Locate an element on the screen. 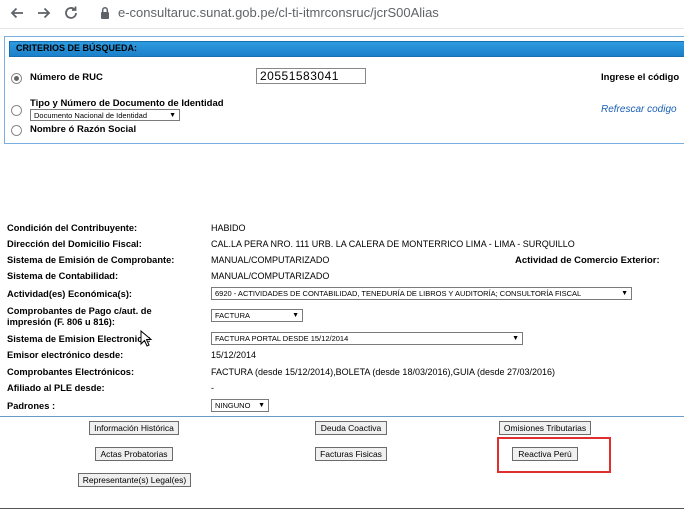 This screenshot has height=514, width=684. ple-value: - is located at coordinates (212, 388).